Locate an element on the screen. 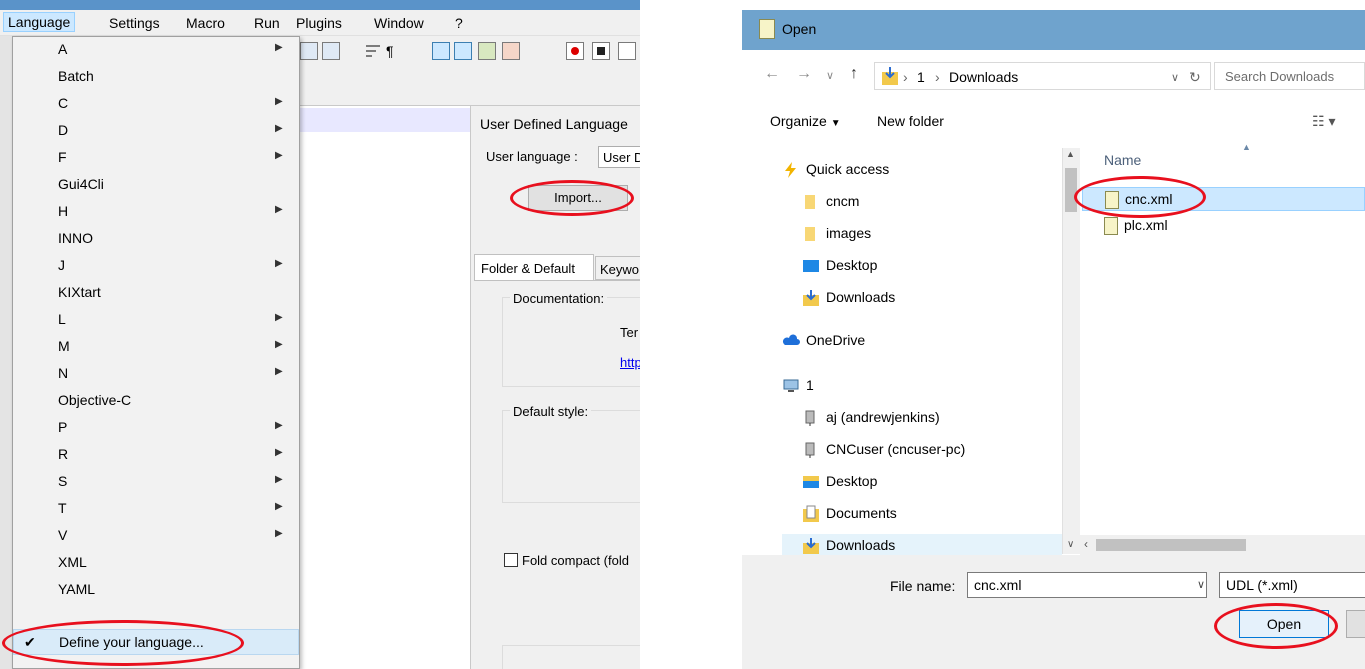 The width and height of the screenshot is (1365, 669). function-list-icon is located at coordinates (511, 51).